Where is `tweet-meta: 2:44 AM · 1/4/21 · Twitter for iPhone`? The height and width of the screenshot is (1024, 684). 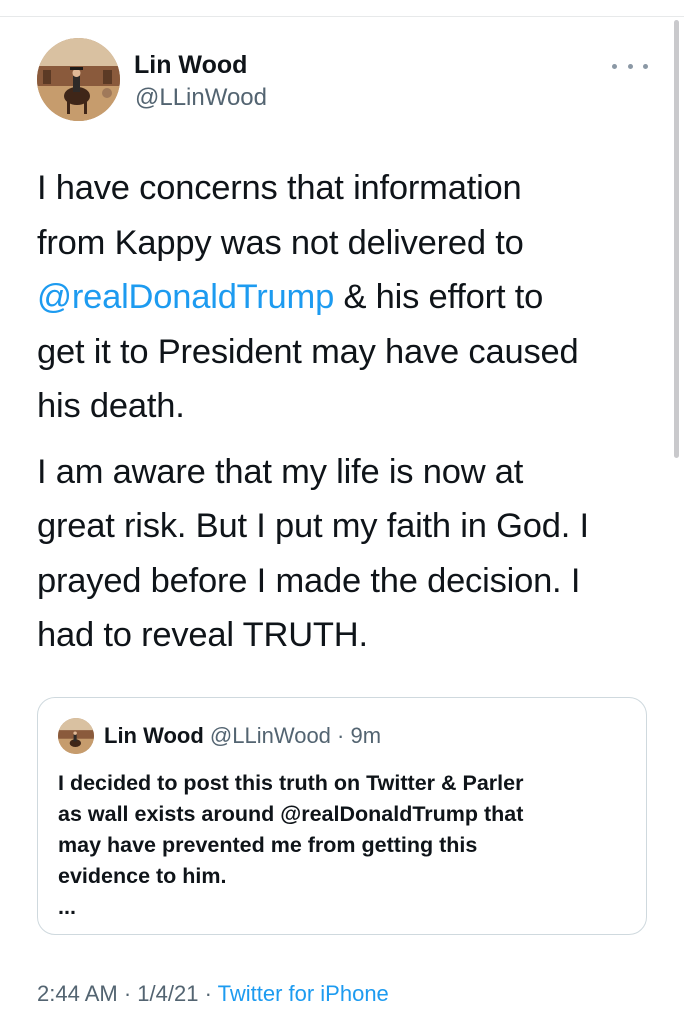 tweet-meta: 2:44 AM · 1/4/21 · Twitter for iPhone is located at coordinates (213, 994).